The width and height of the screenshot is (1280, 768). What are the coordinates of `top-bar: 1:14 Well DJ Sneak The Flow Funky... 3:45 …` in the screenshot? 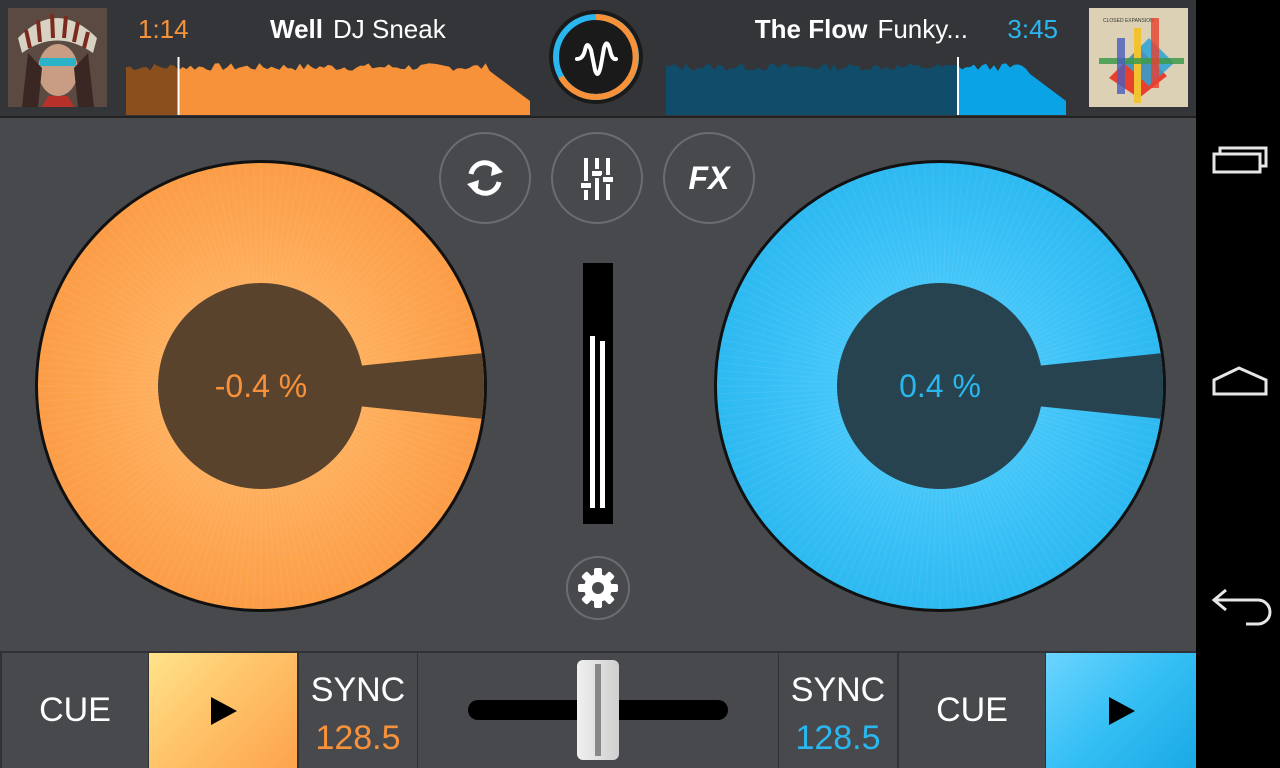 It's located at (598, 59).